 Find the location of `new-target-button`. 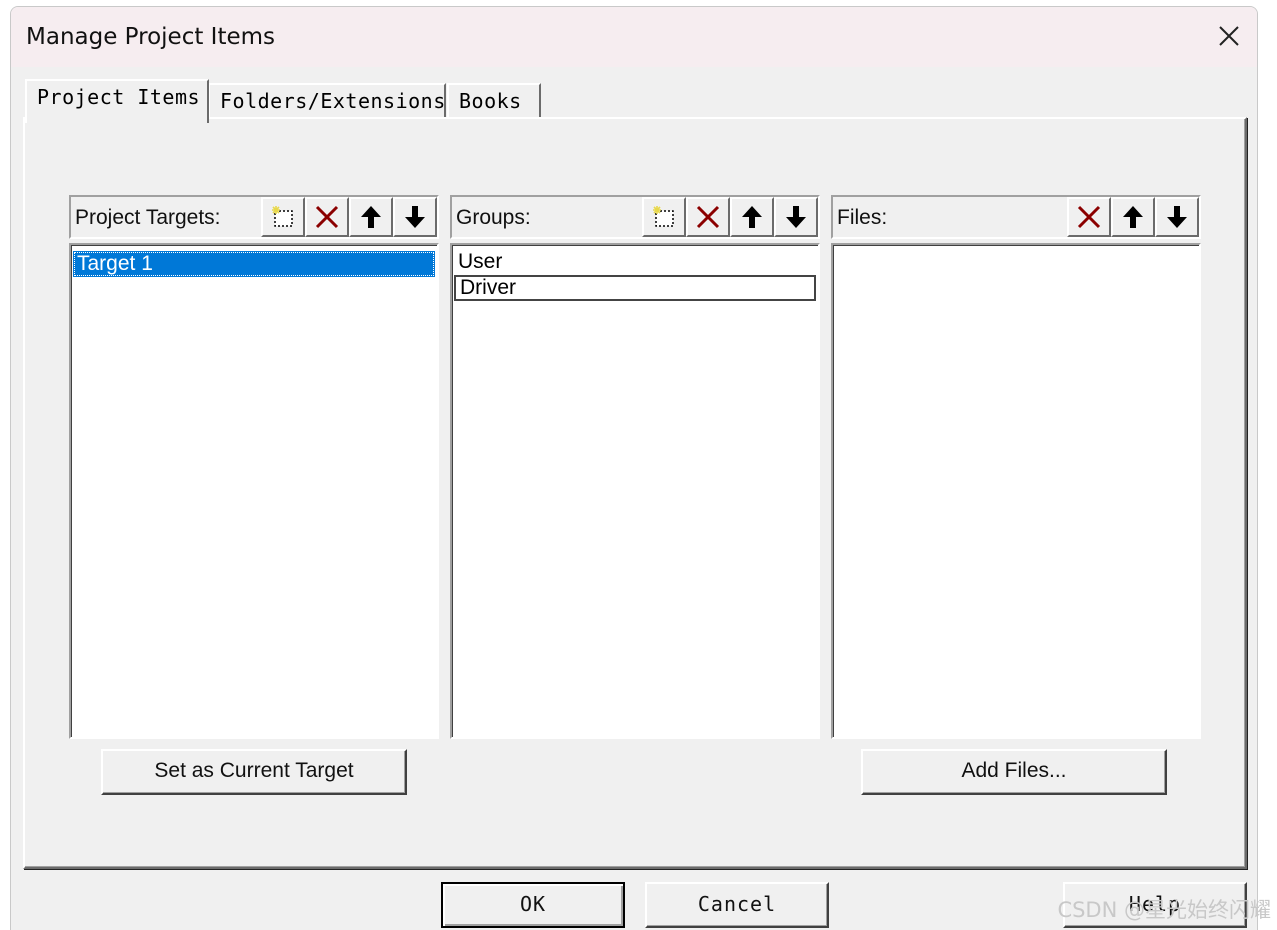

new-target-button is located at coordinates (283, 217).